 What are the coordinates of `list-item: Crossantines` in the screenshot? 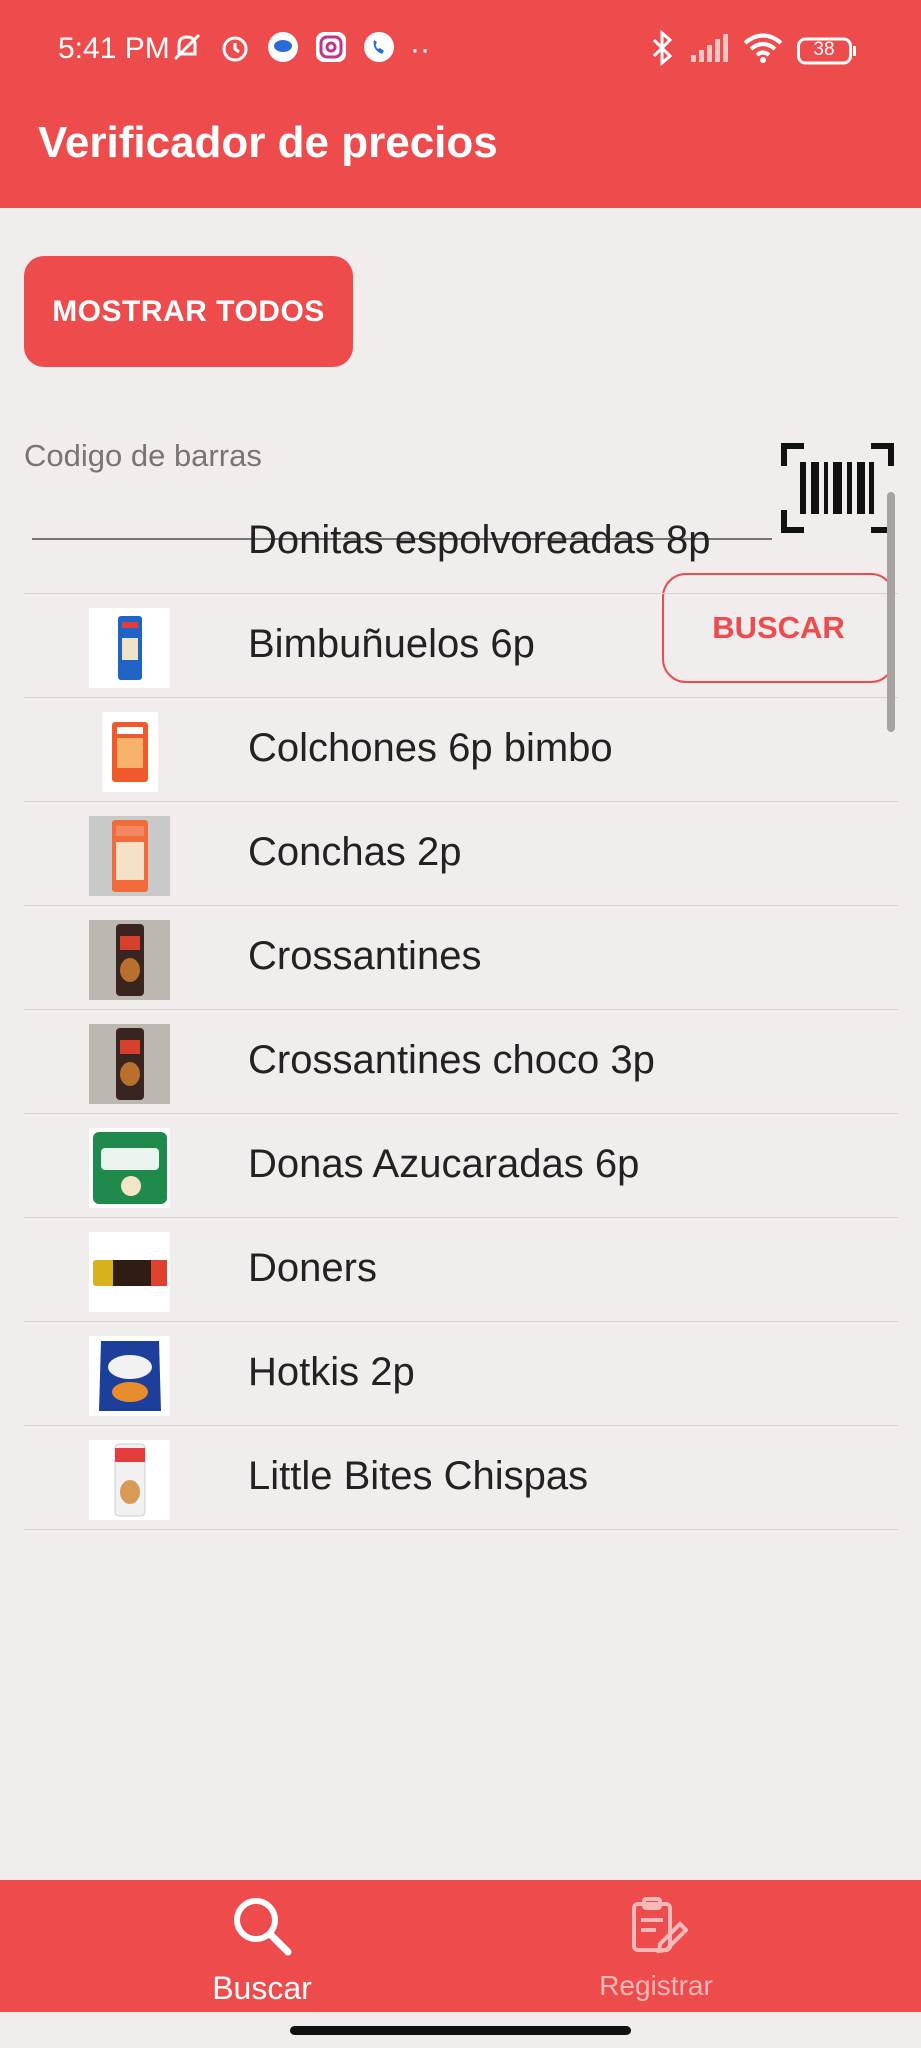 It's located at (461, 958).